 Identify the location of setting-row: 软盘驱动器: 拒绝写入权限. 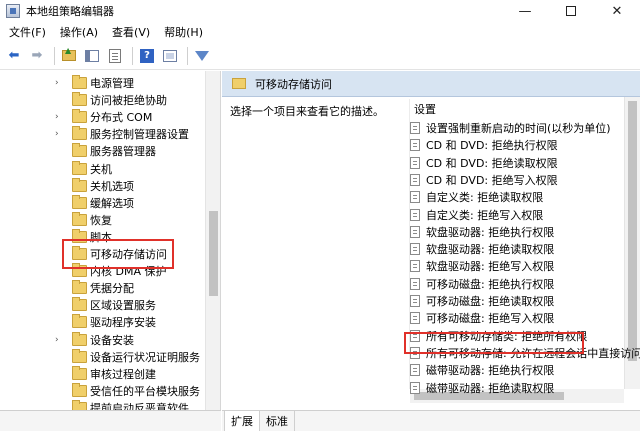
(482, 266).